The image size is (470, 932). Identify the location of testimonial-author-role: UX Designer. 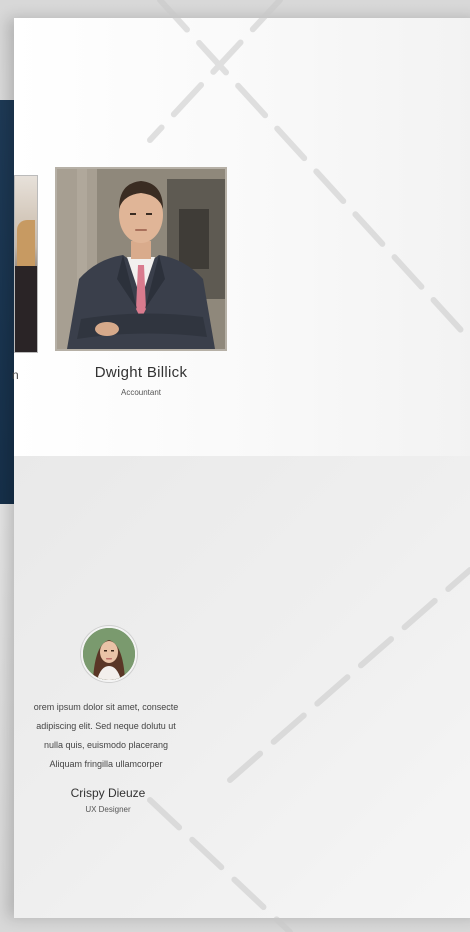
(108, 809).